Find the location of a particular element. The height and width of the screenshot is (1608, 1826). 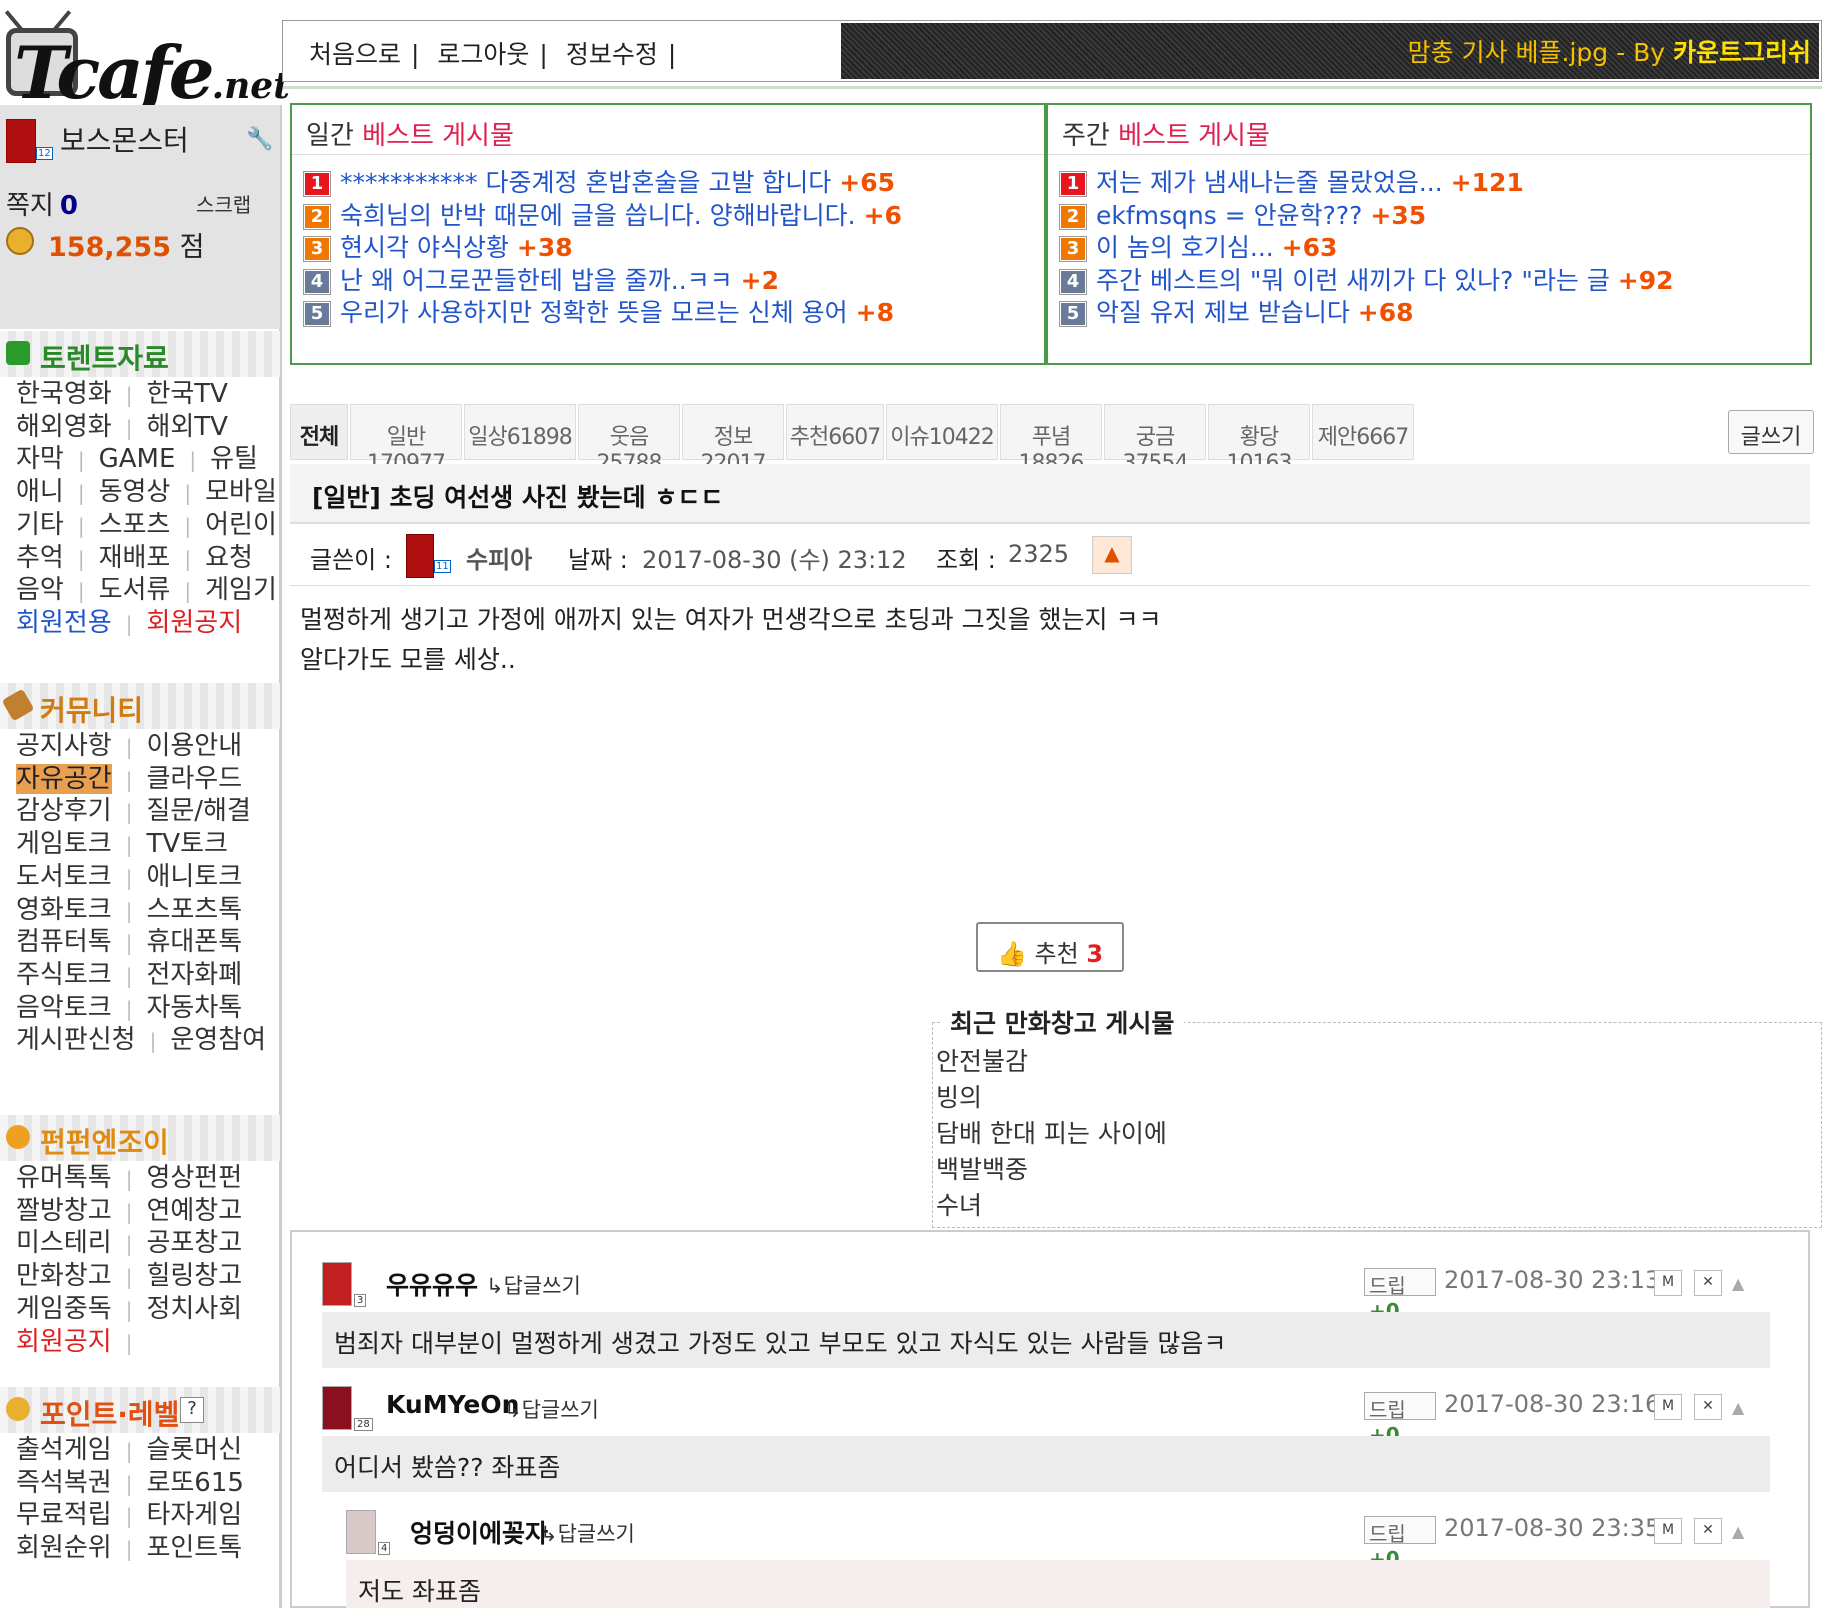

menu-item: 음악 is located at coordinates (40, 590).